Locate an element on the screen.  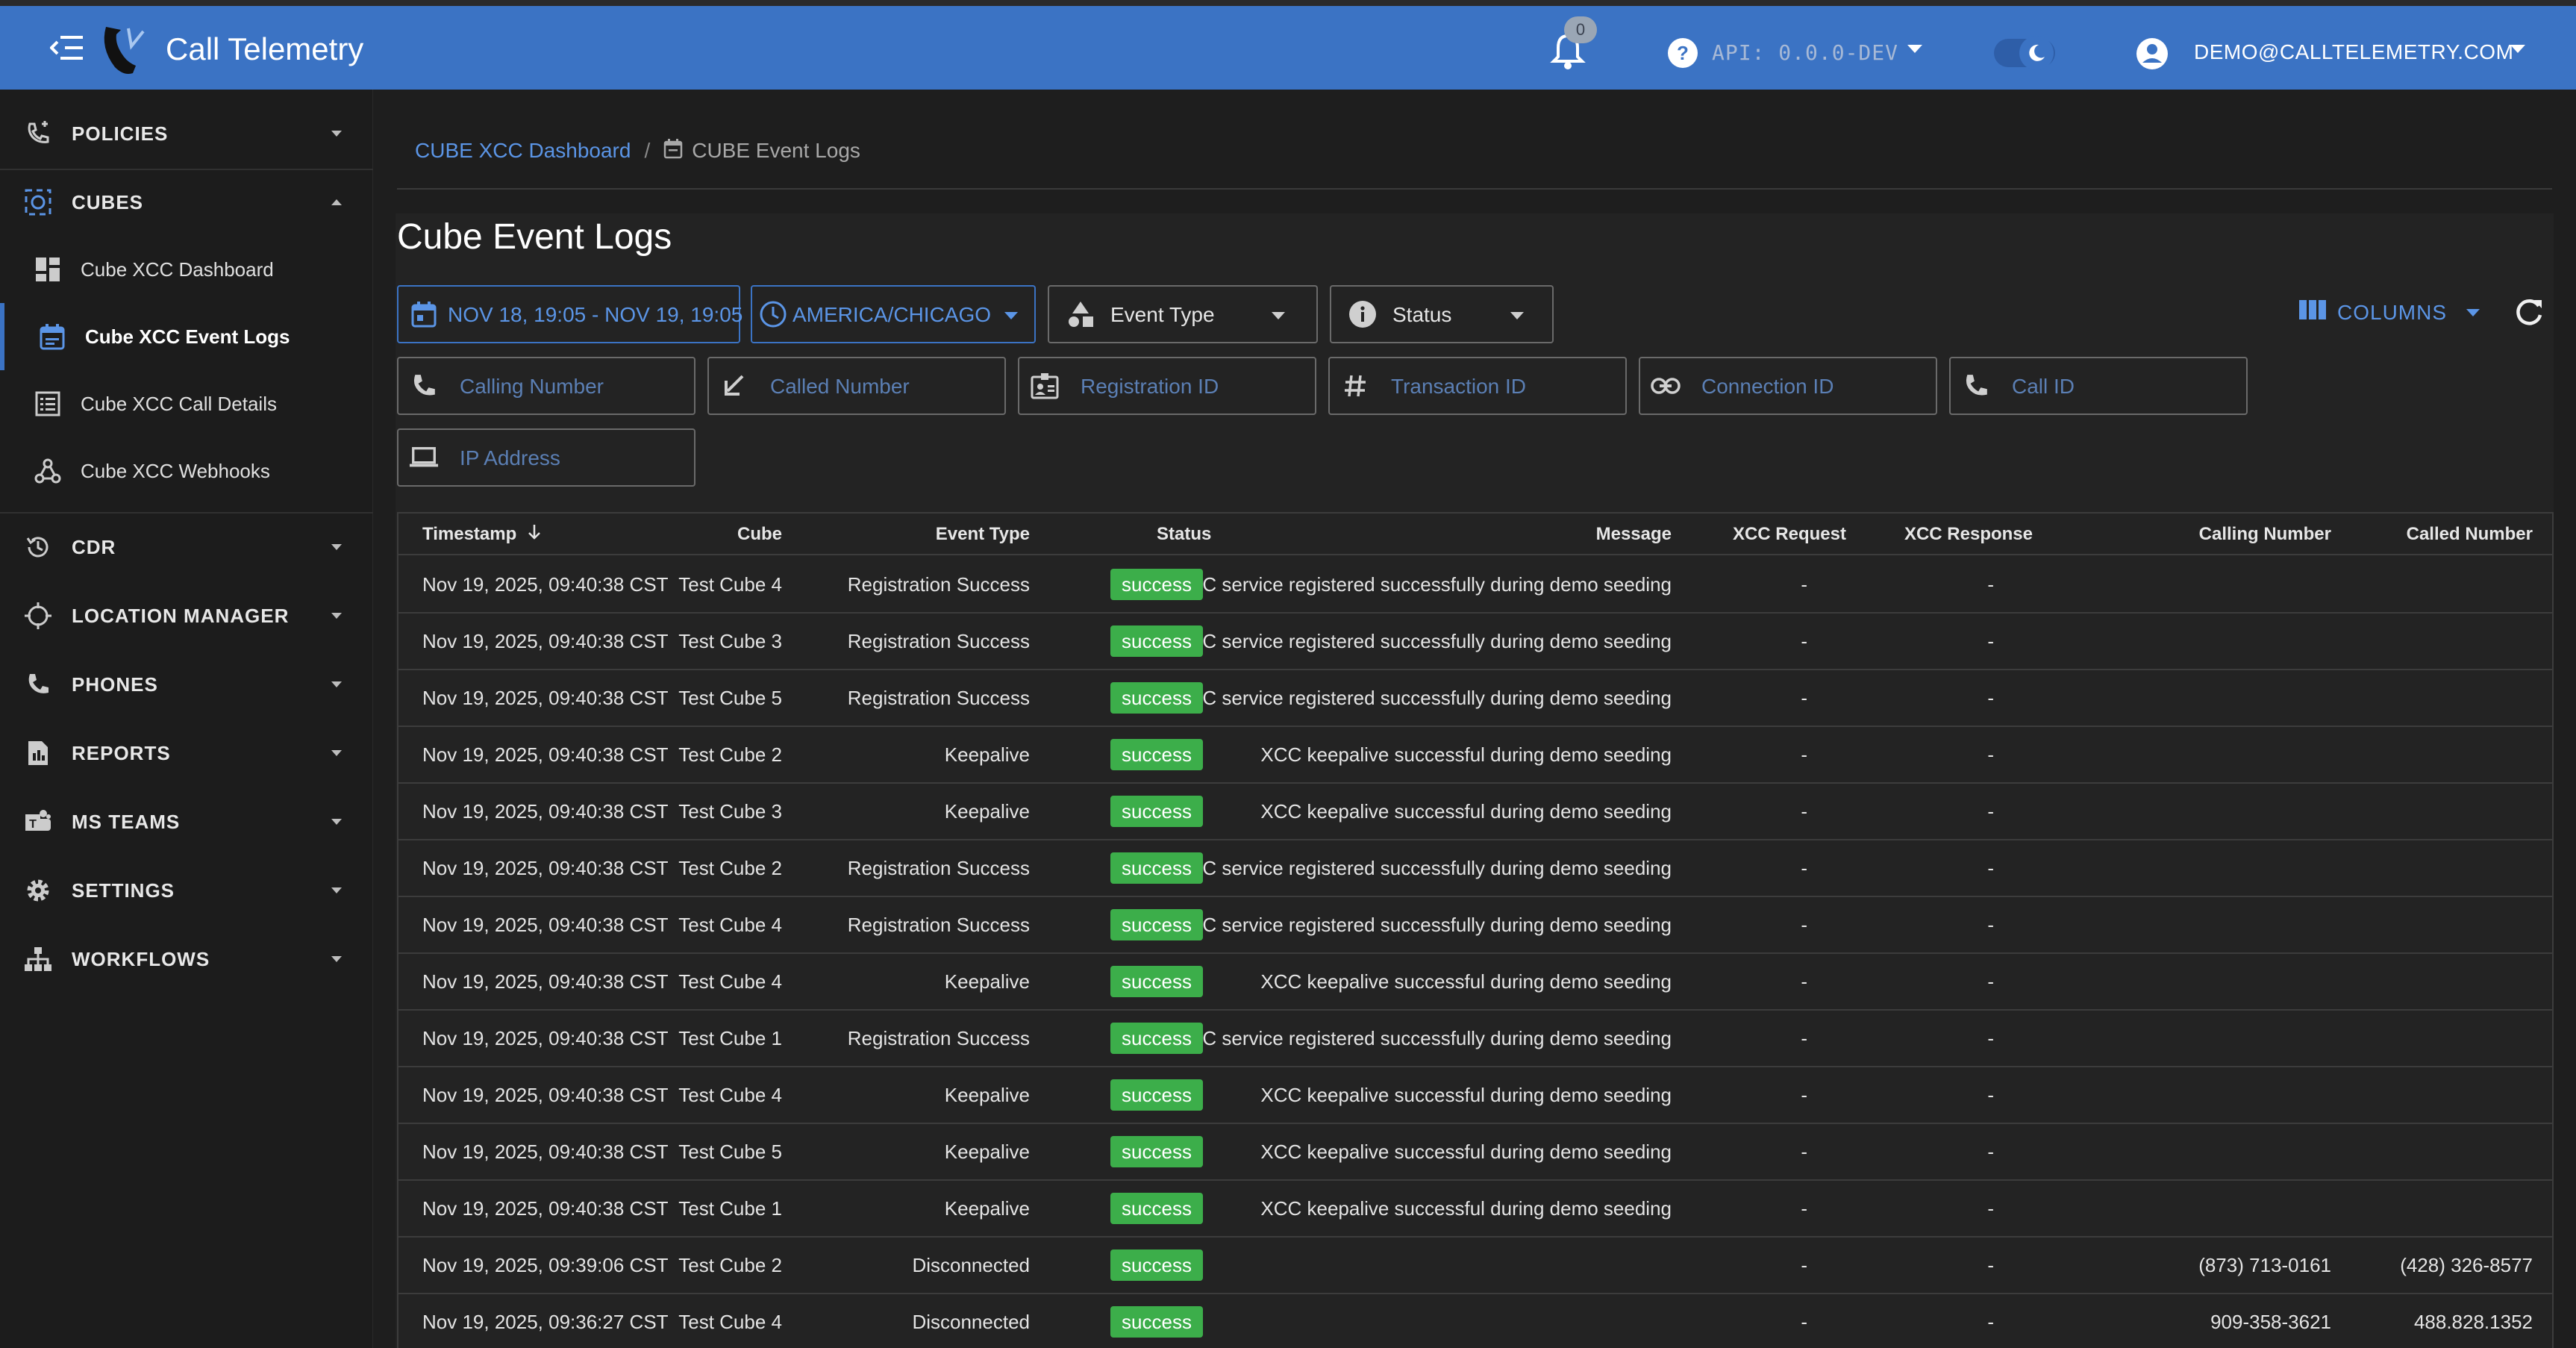
column-header-timestamp: Timestamp is located at coordinates (481, 535).